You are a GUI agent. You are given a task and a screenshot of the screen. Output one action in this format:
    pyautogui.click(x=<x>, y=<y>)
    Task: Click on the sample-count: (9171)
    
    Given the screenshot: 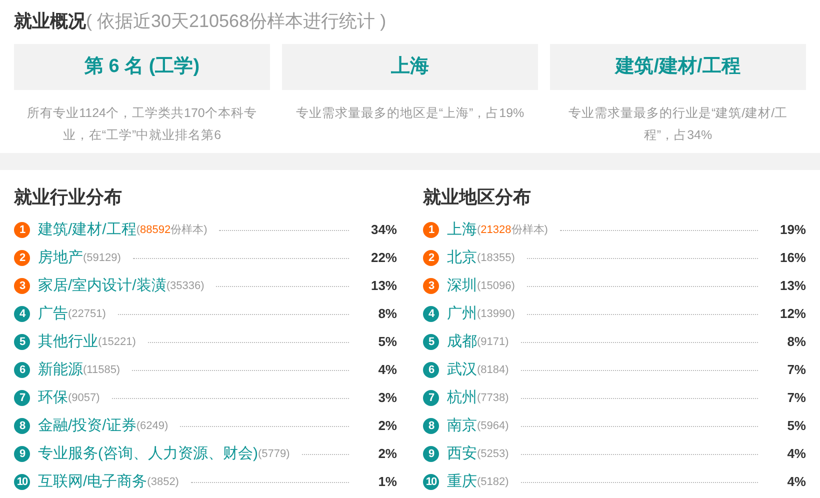 What is the action you would take?
    pyautogui.click(x=493, y=342)
    